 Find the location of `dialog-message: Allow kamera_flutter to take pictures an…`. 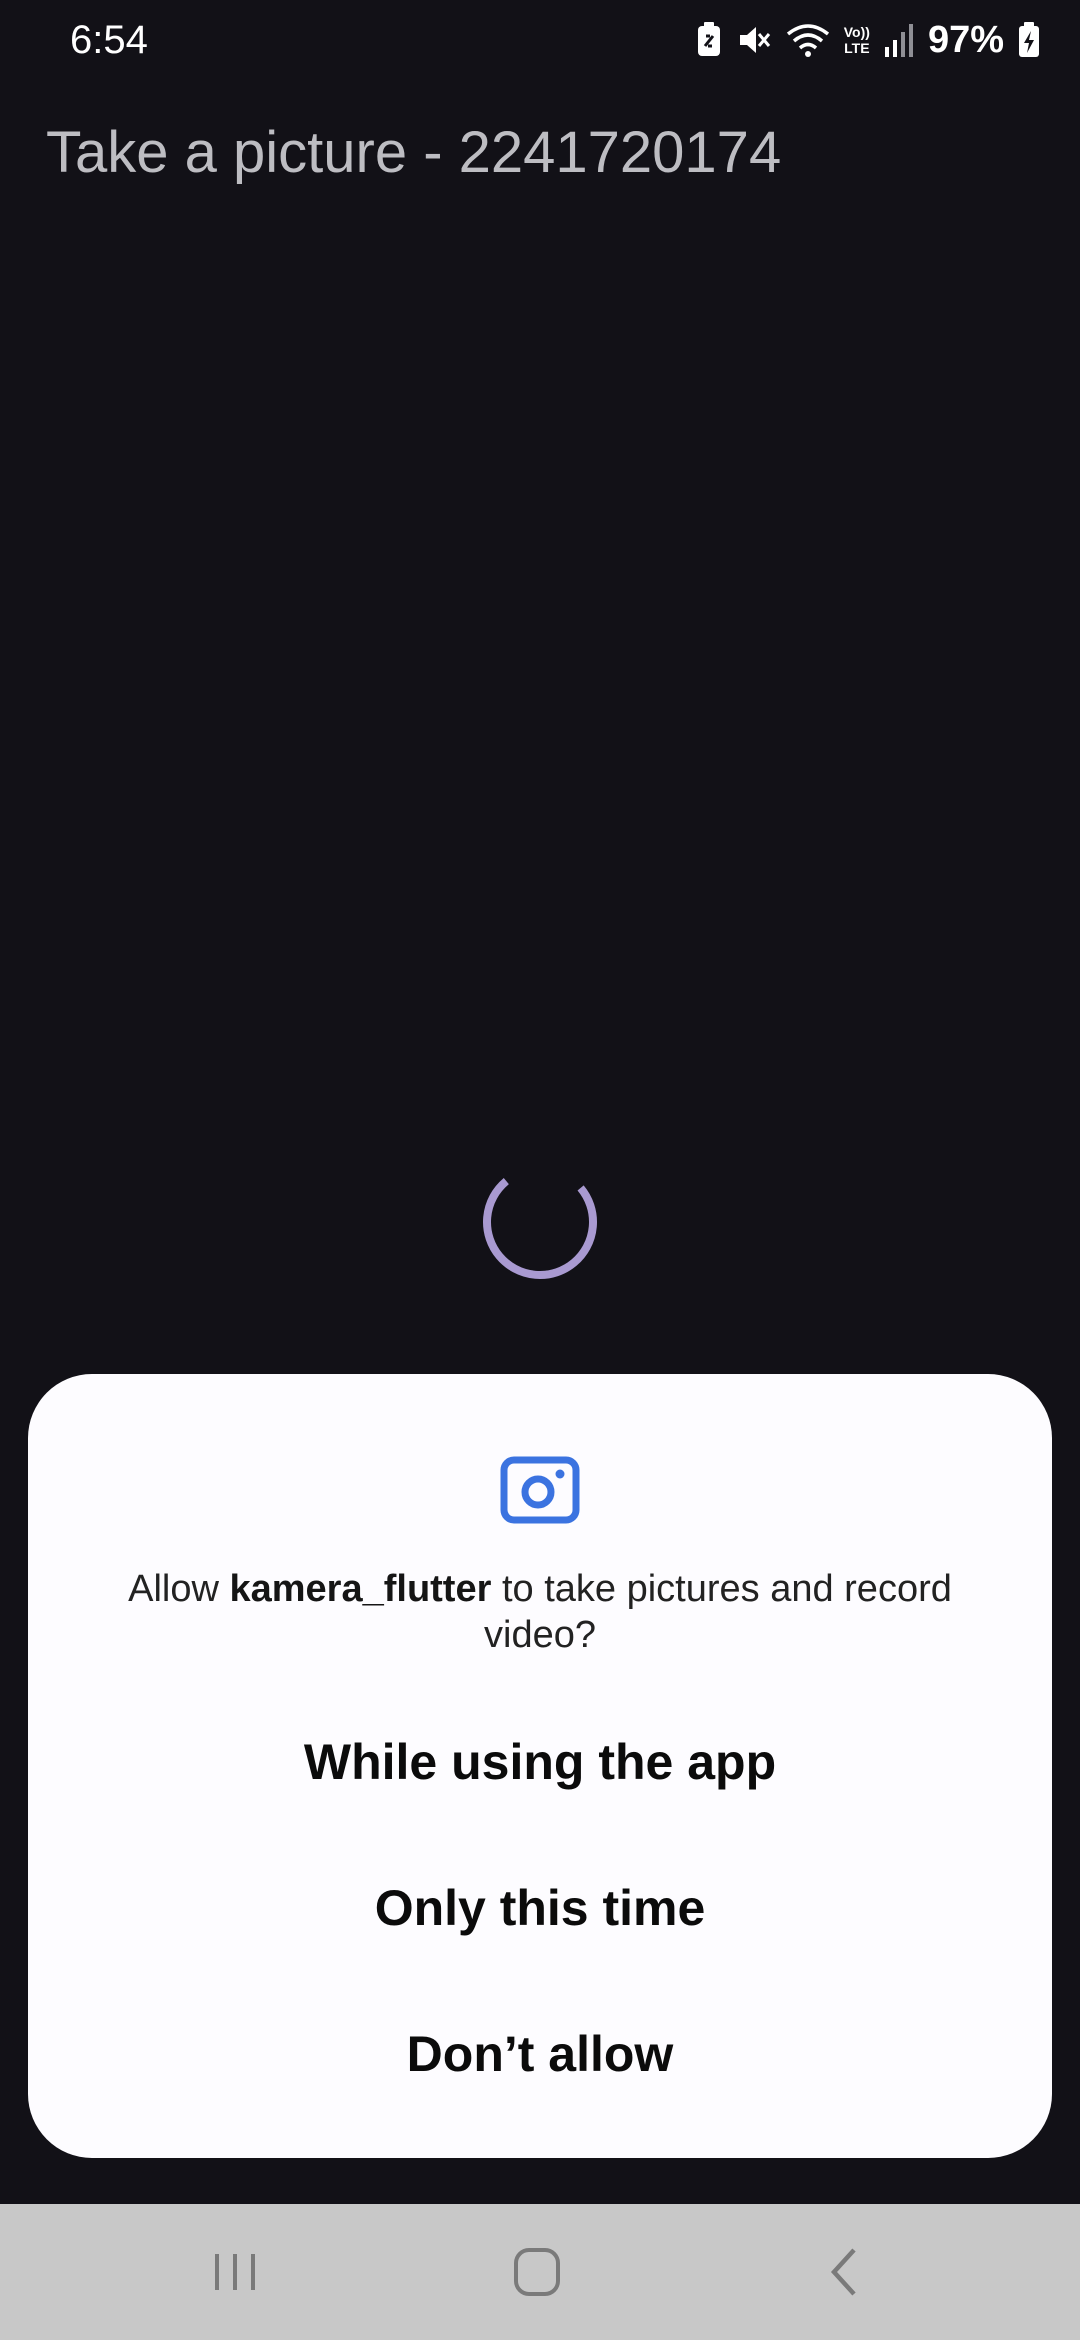

dialog-message: Allow kamera_flutter to take pictures an… is located at coordinates (540, 1612).